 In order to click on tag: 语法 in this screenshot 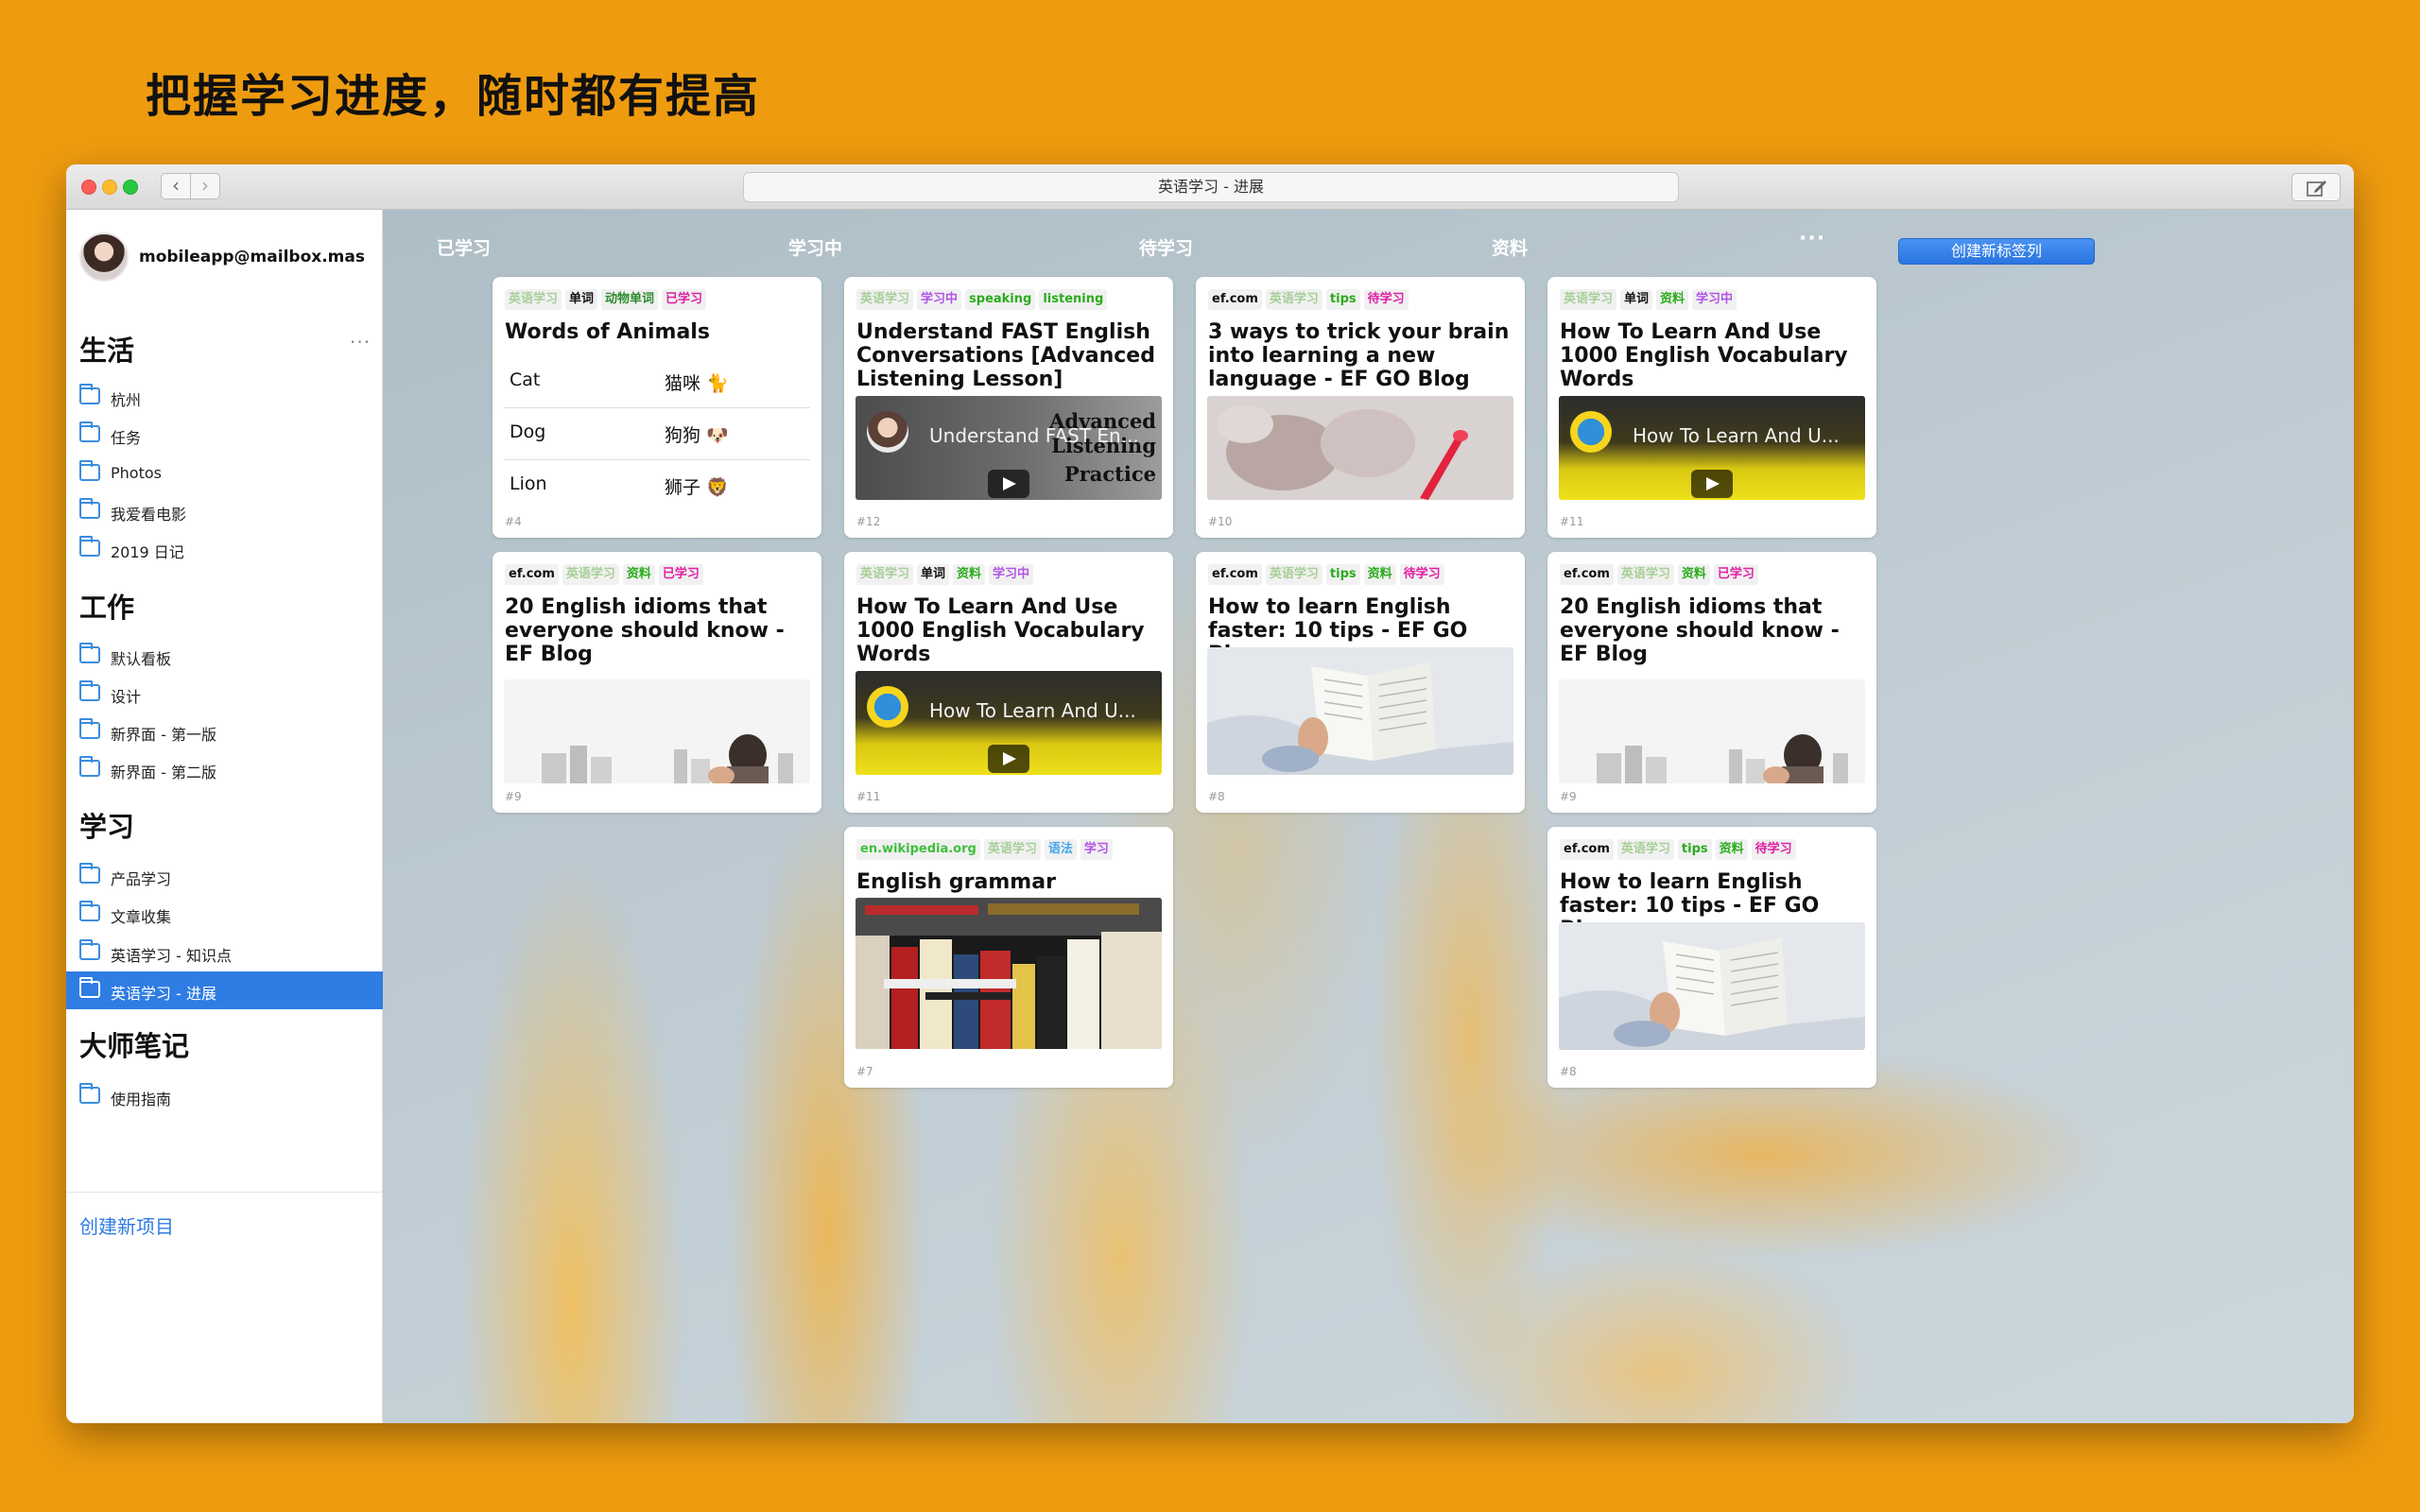, I will do `click(1060, 849)`.